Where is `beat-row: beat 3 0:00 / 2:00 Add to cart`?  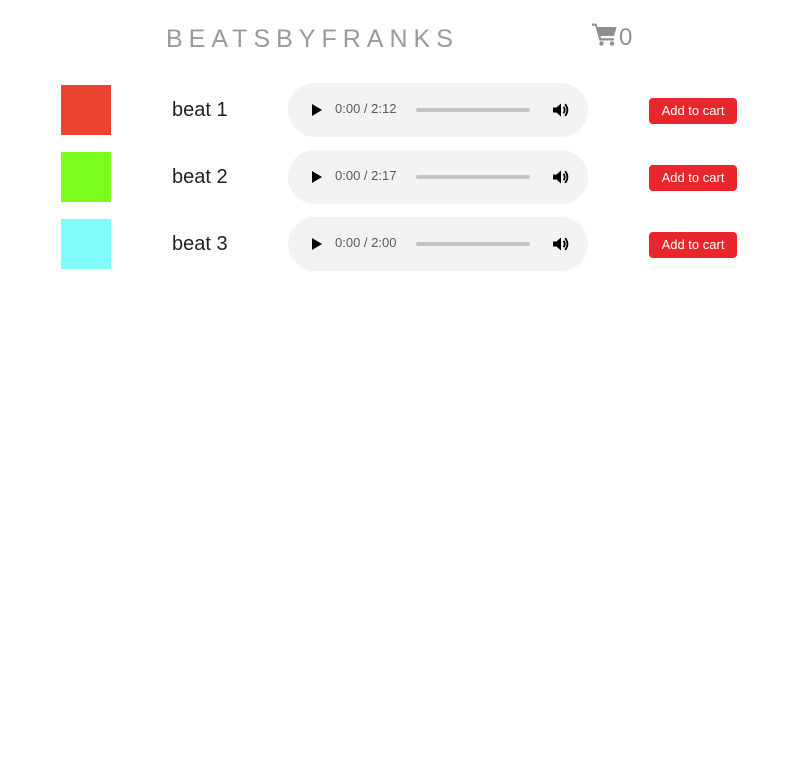
beat-row: beat 3 0:00 / 2:00 Add to cart is located at coordinates (399, 244).